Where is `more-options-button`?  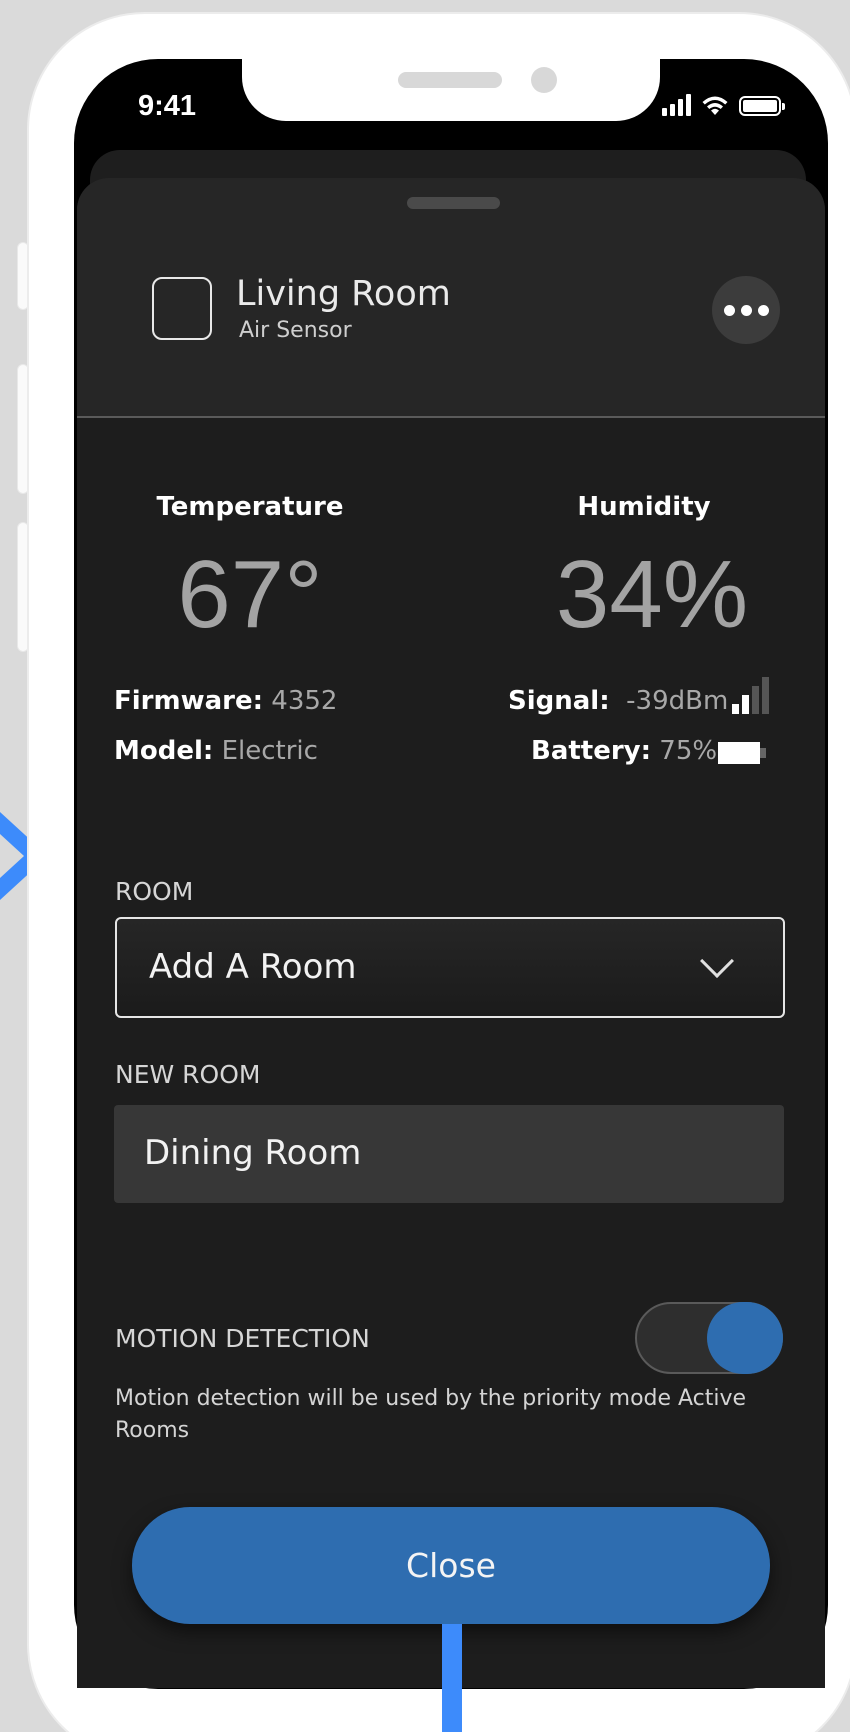 more-options-button is located at coordinates (746, 310).